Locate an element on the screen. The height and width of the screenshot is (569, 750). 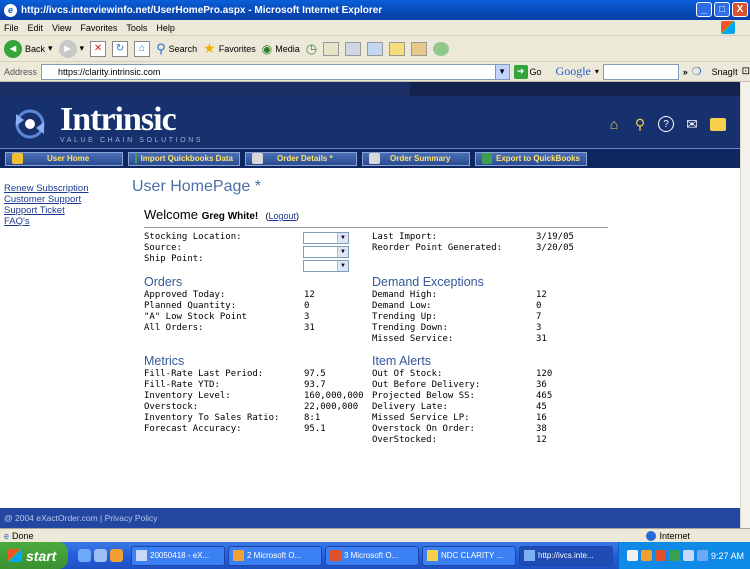
menu-edit: Edit is located at coordinates (36, 28).